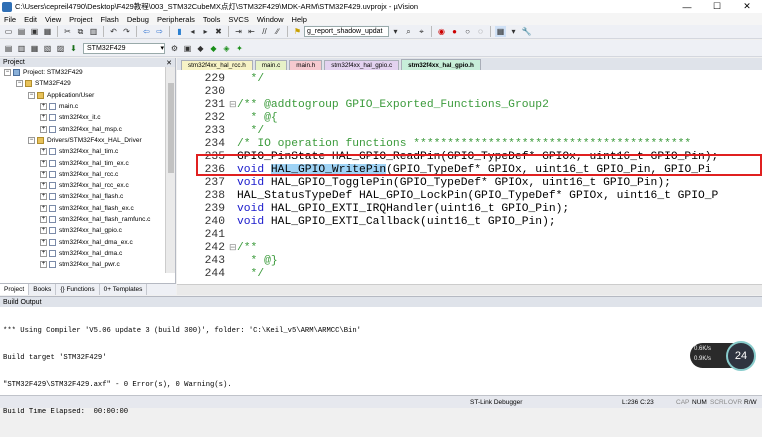  Describe the element at coordinates (82, 219) in the screenshot. I see `tree-item: + stm32f4xx_hal_flash_ramfunc.c` at that location.